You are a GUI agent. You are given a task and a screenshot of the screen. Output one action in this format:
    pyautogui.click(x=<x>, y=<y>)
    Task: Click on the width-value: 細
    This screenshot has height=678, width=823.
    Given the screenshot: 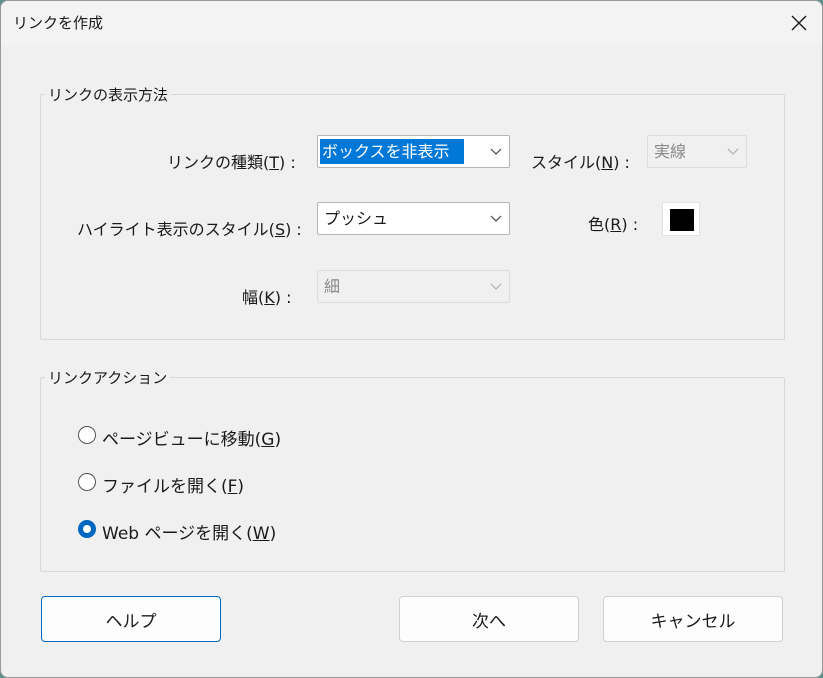 What is the action you would take?
    pyautogui.click(x=332, y=286)
    